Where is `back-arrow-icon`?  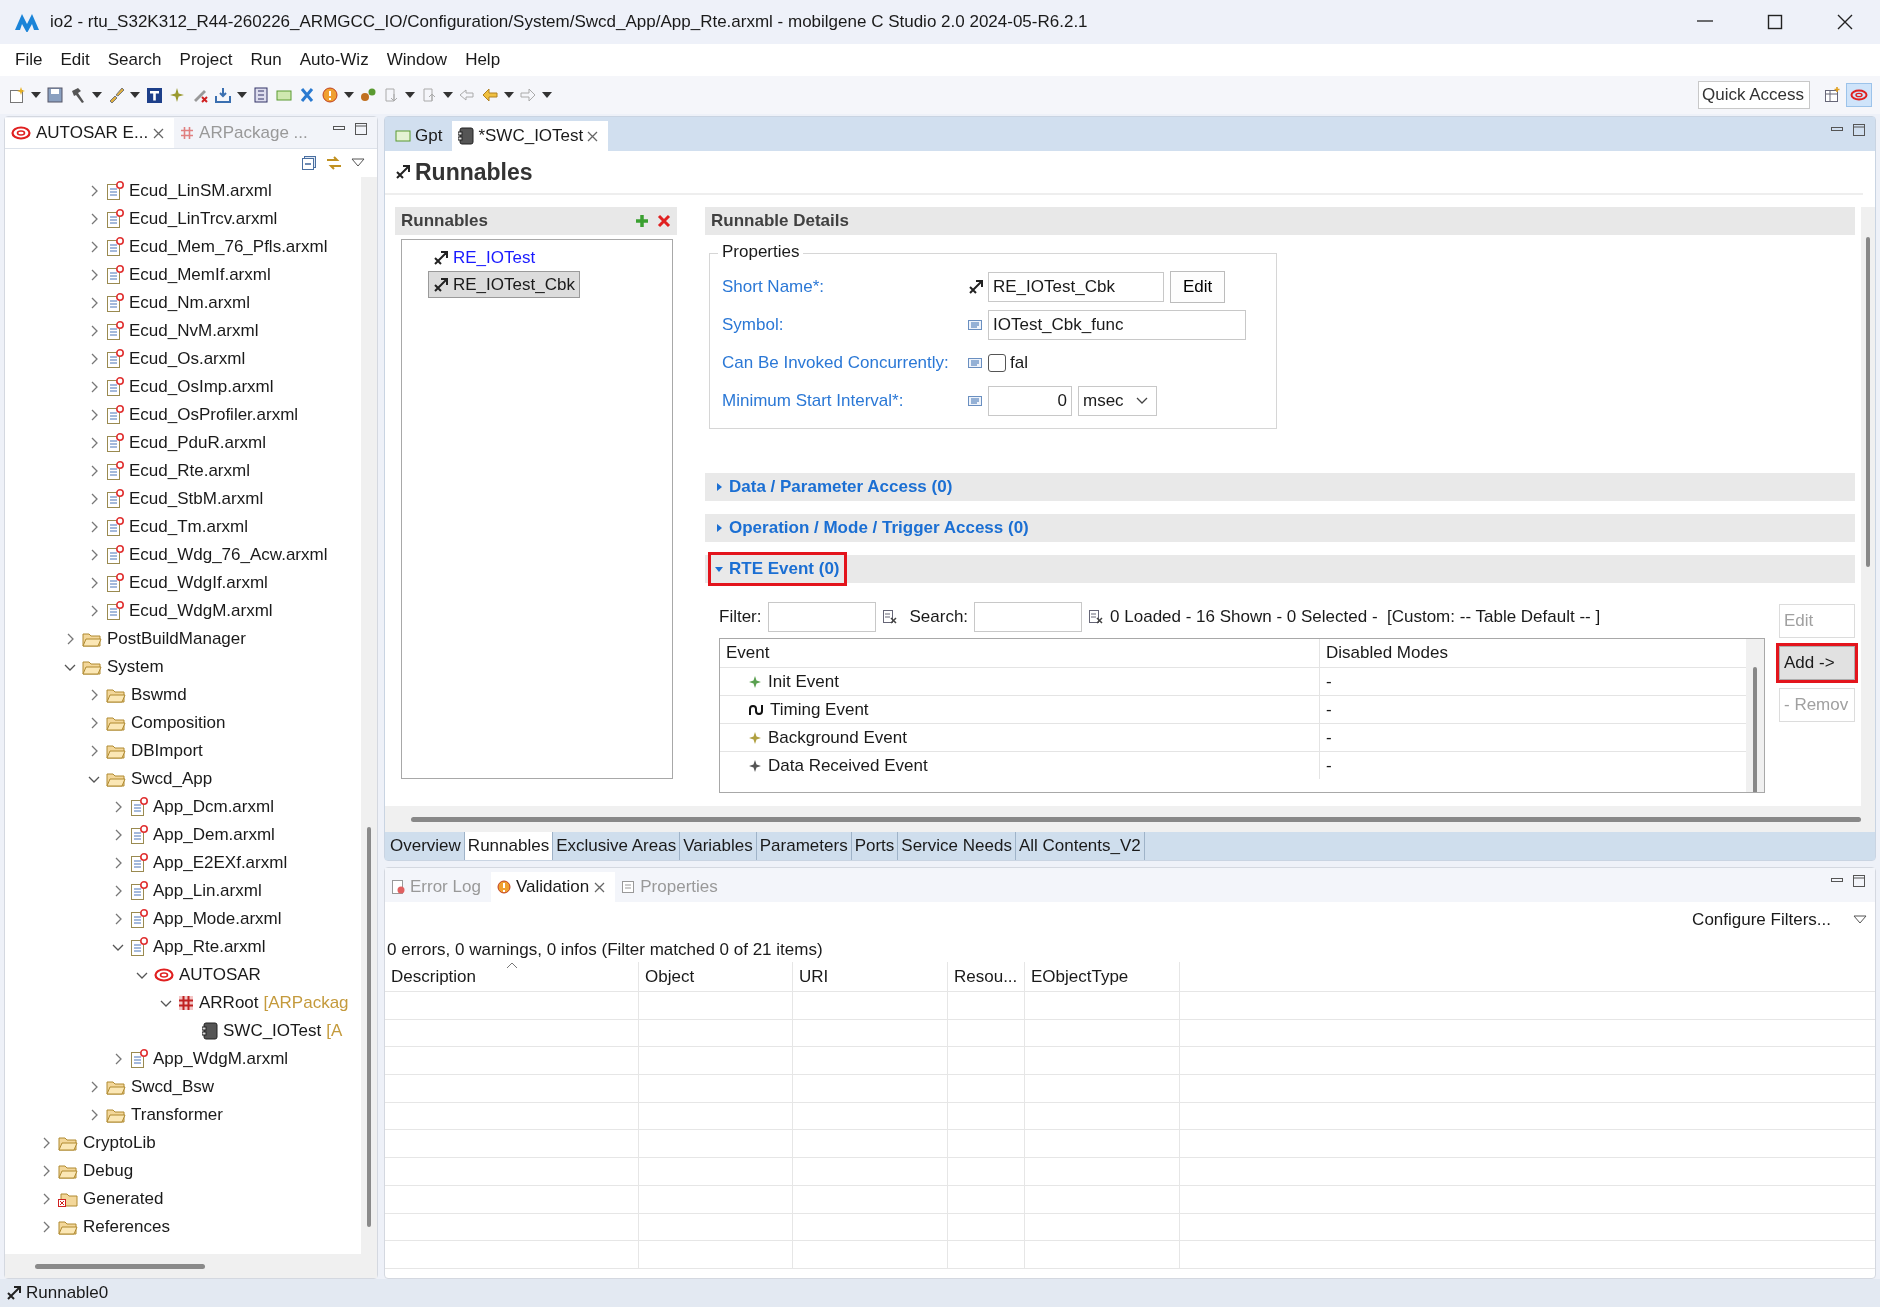 back-arrow-icon is located at coordinates (490, 95).